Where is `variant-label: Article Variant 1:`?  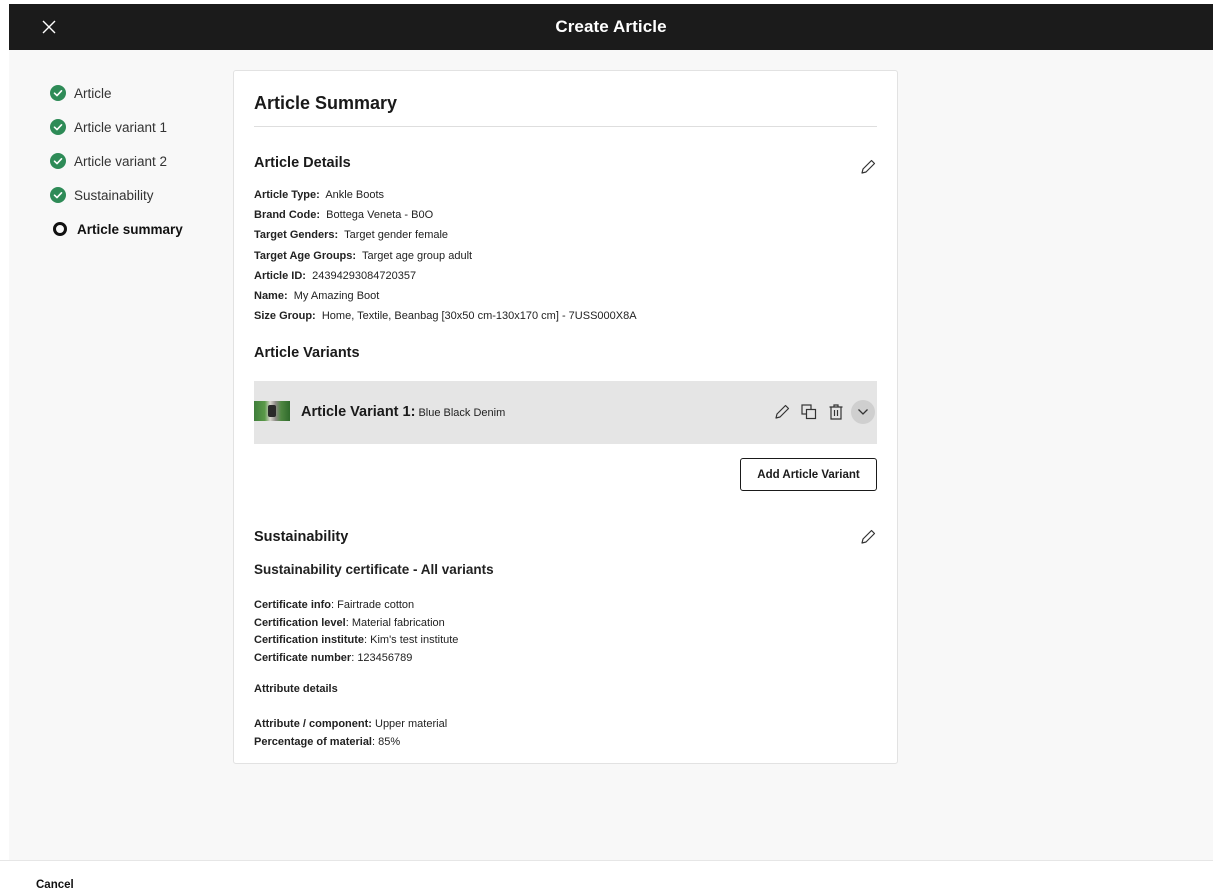
variant-label: Article Variant 1: is located at coordinates (358, 412).